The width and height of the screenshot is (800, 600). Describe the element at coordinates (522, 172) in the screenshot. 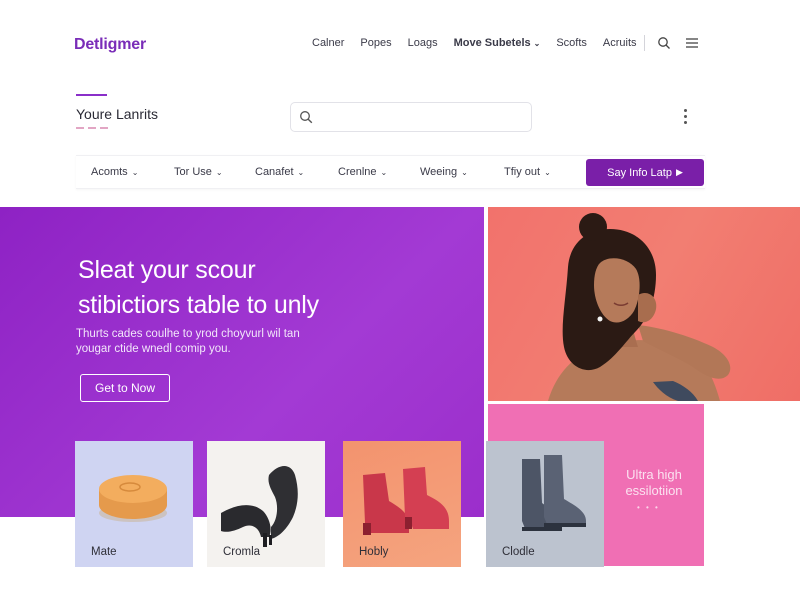

I see `filter-label: Tfiy out` at that location.